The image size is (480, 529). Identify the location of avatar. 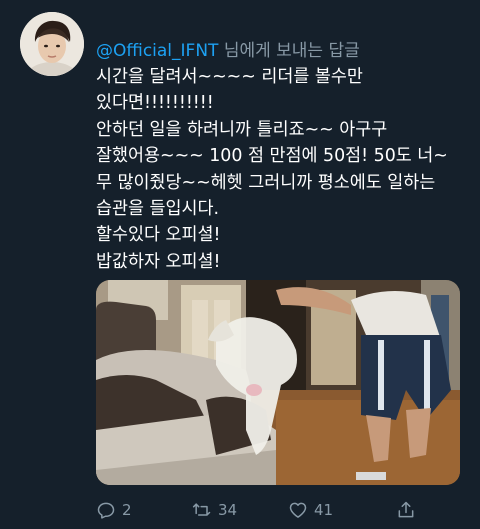
(52, 44).